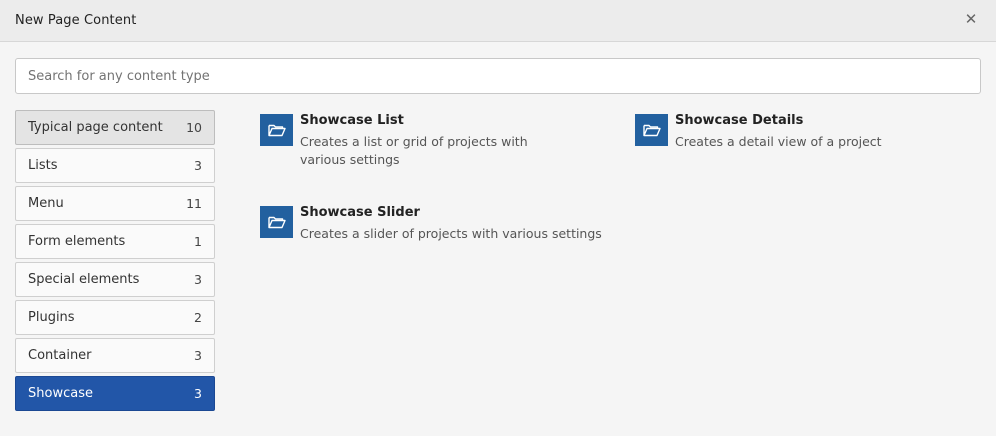  What do you see at coordinates (115, 355) in the screenshot?
I see `category-container: Container 3` at bounding box center [115, 355].